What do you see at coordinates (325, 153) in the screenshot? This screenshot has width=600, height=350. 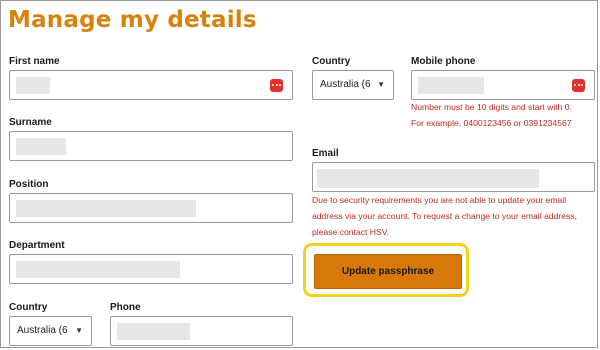 I see `email-label: Email` at bounding box center [325, 153].